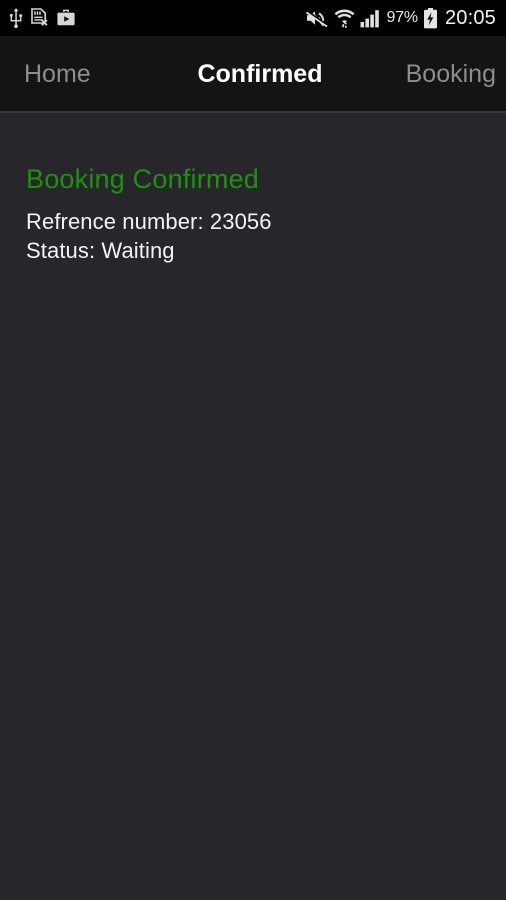 The image size is (506, 900). Describe the element at coordinates (143, 179) in the screenshot. I see `booking-confirmed-title: Booking Confirmed` at that location.